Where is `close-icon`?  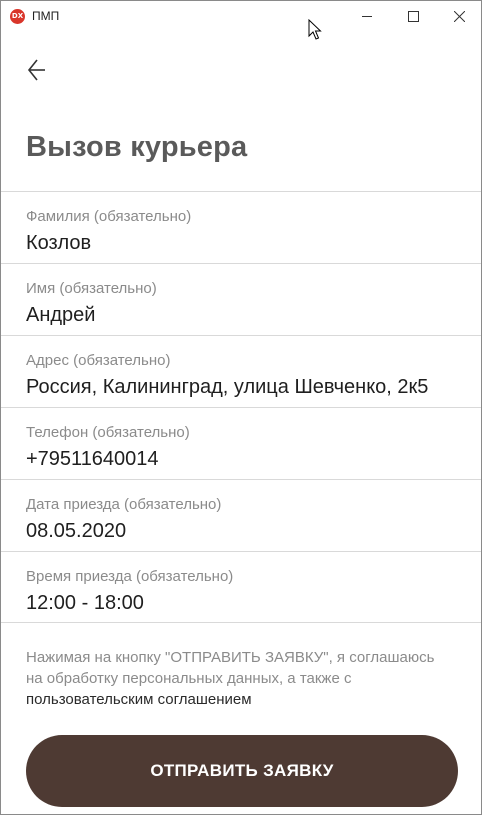
close-icon is located at coordinates (459, 16).